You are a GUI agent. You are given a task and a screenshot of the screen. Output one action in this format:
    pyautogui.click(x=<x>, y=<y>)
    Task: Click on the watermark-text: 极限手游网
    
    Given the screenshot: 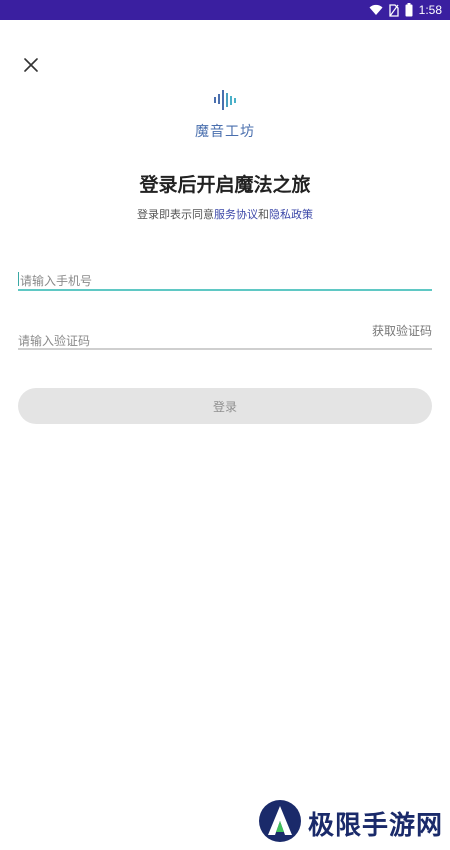 What is the action you would take?
    pyautogui.click(x=376, y=825)
    